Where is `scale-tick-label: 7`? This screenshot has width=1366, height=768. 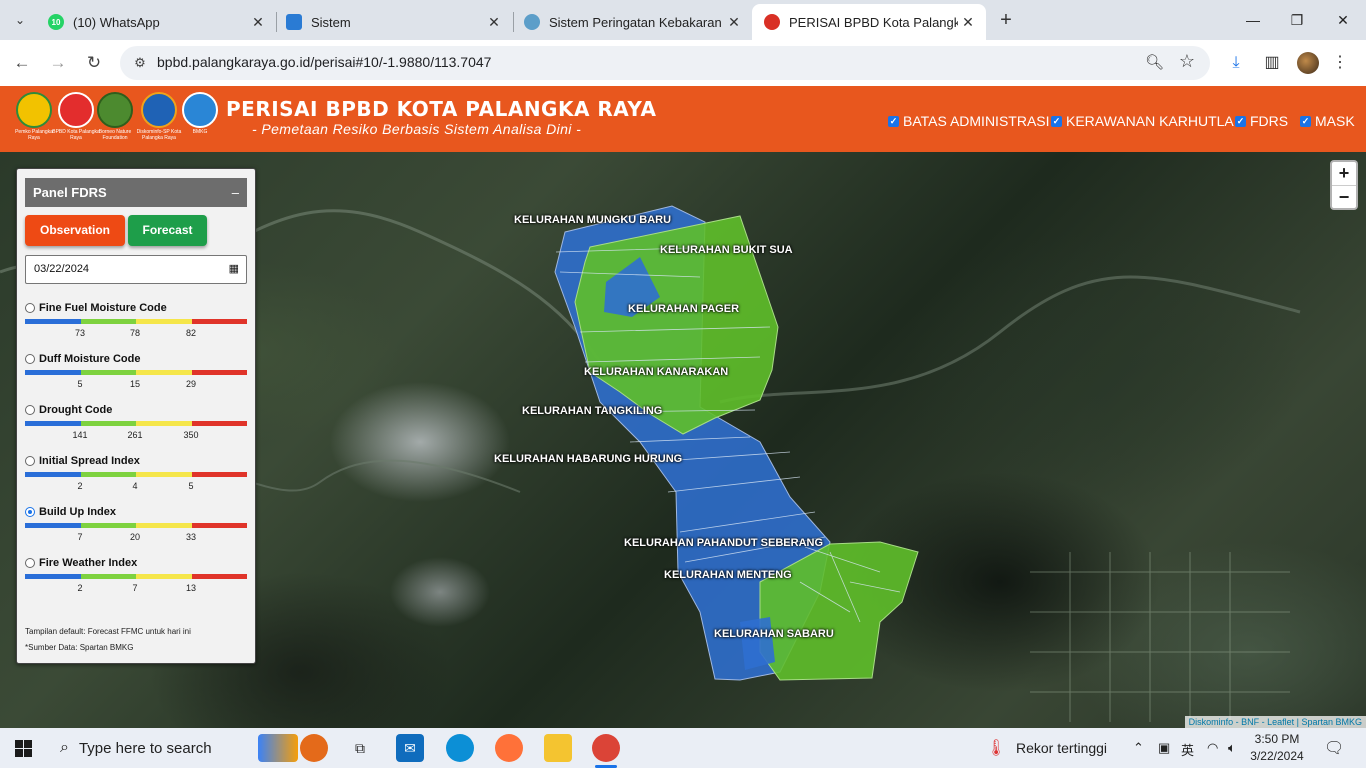
scale-tick-label: 7 is located at coordinates (80, 537).